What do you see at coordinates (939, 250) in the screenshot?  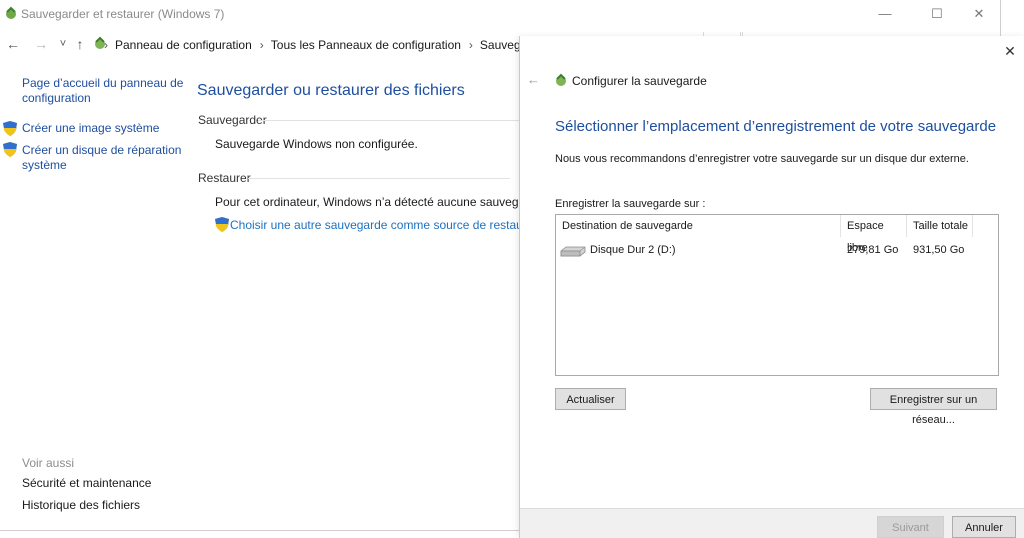 I see `drive-total-size: 931,50 Go` at bounding box center [939, 250].